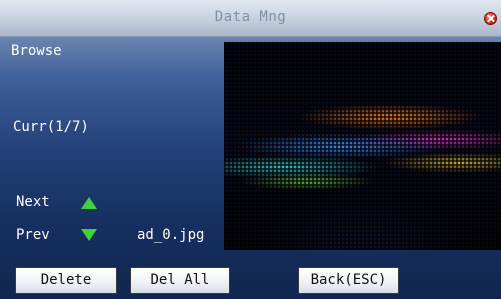 The height and width of the screenshot is (299, 501). Describe the element at coordinates (33, 235) in the screenshot. I see `prev-label: Prev` at that location.